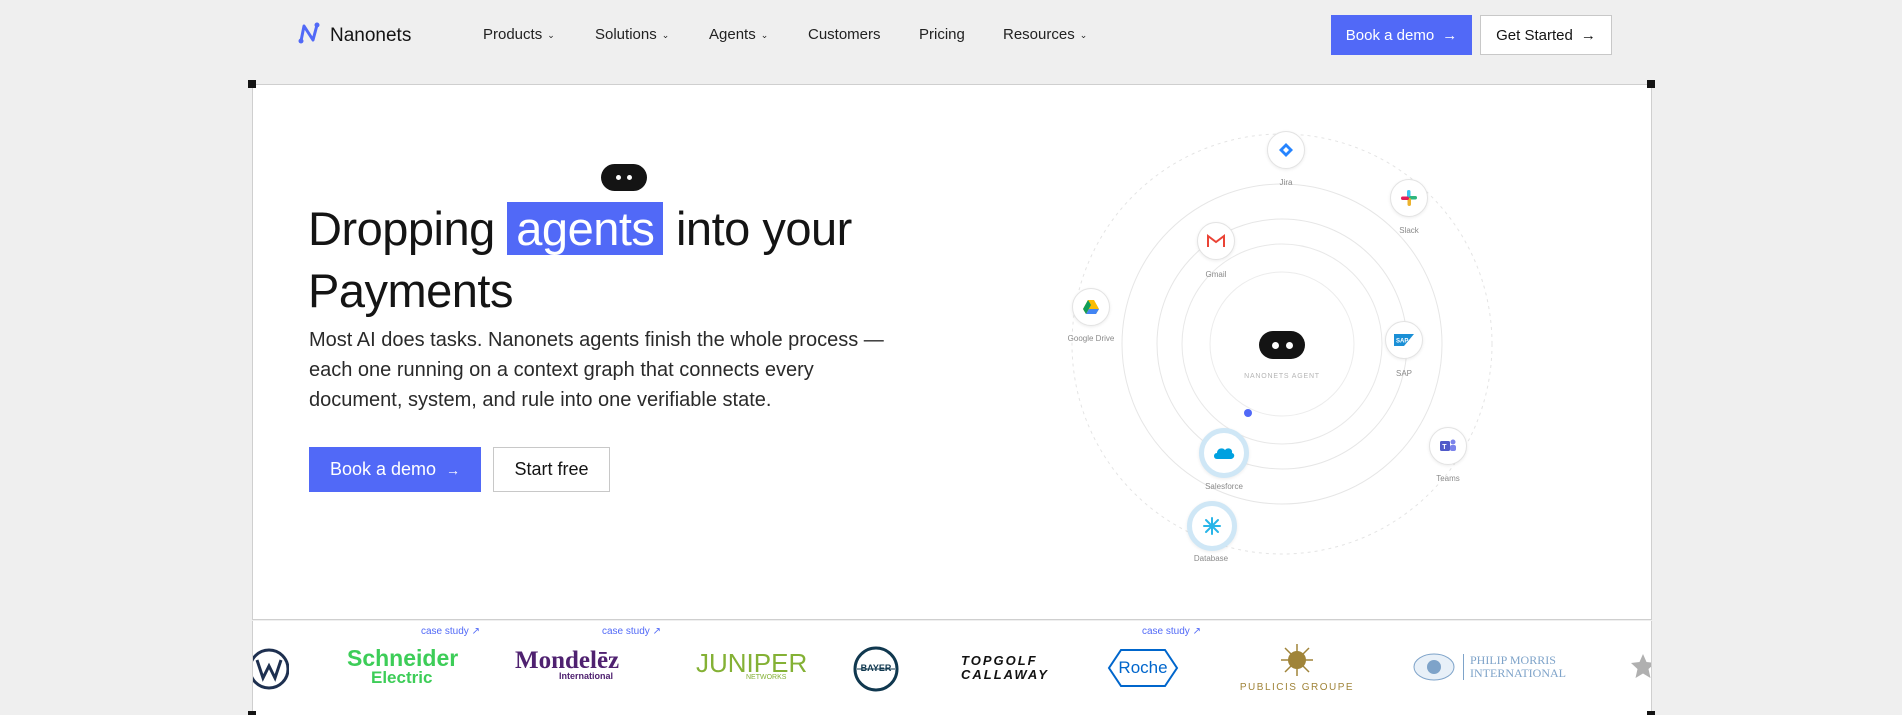  I want to click on mondelez-logo: Mondelēz International, so click(567, 664).